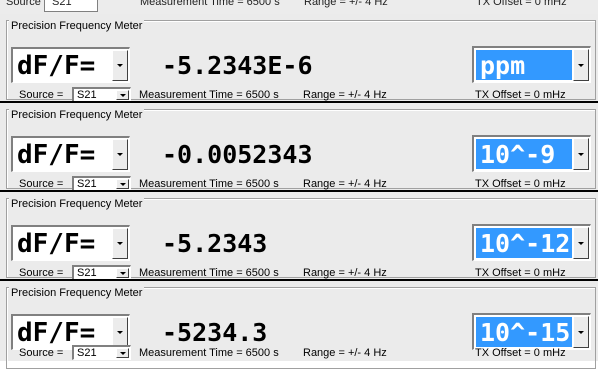  Describe the element at coordinates (237, 154) in the screenshot. I see `frequency-reading: -0.0052343` at that location.